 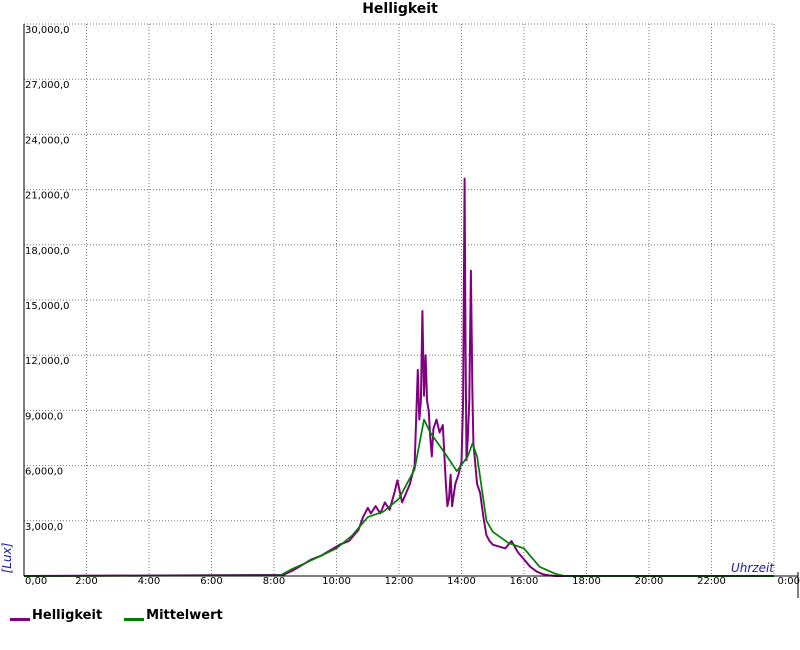 What do you see at coordinates (47, 30) in the screenshot?
I see `y-tick-label: 30,000,0` at bounding box center [47, 30].